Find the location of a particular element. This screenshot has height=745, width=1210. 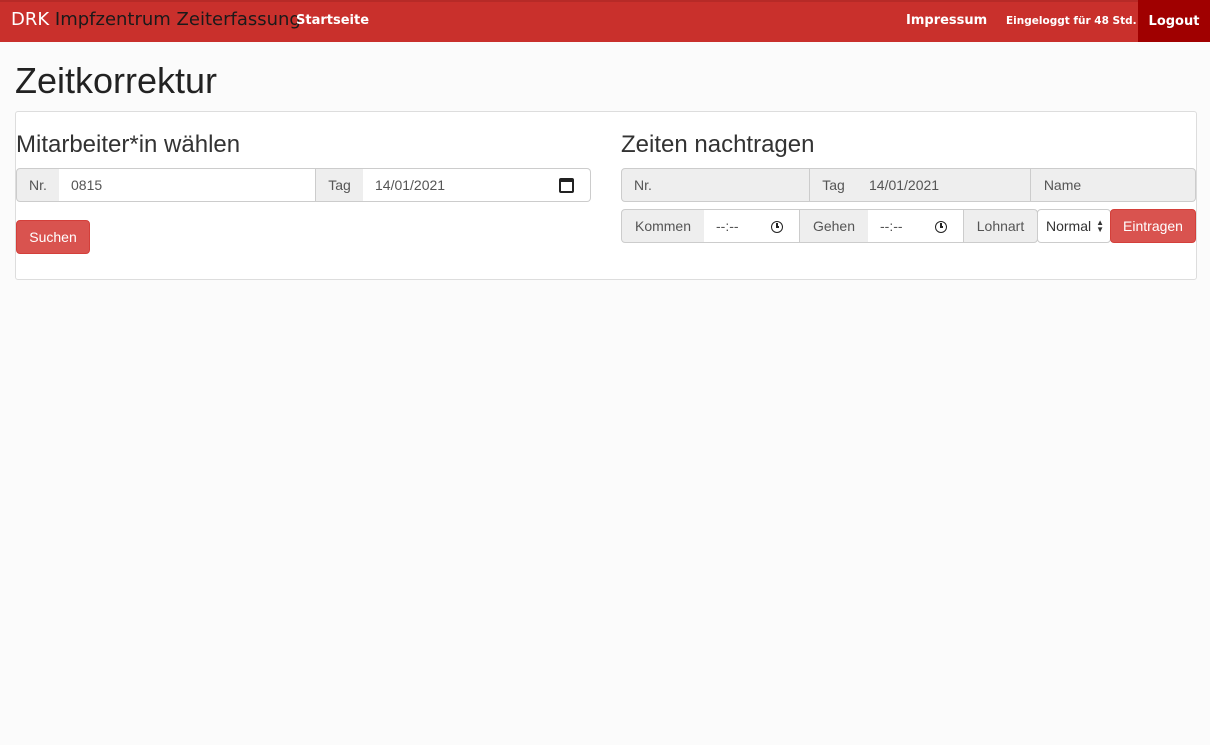

leave-time-input: --:-- is located at coordinates (916, 226).